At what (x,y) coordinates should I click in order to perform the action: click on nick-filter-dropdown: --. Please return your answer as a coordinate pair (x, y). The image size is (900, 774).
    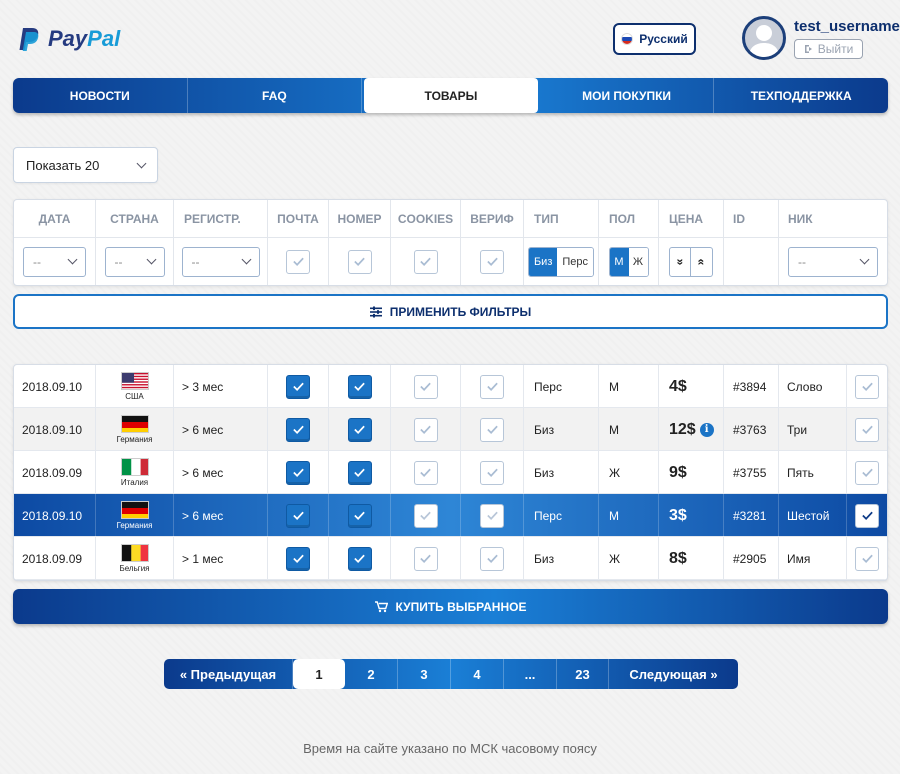
    Looking at the image, I should click on (833, 261).